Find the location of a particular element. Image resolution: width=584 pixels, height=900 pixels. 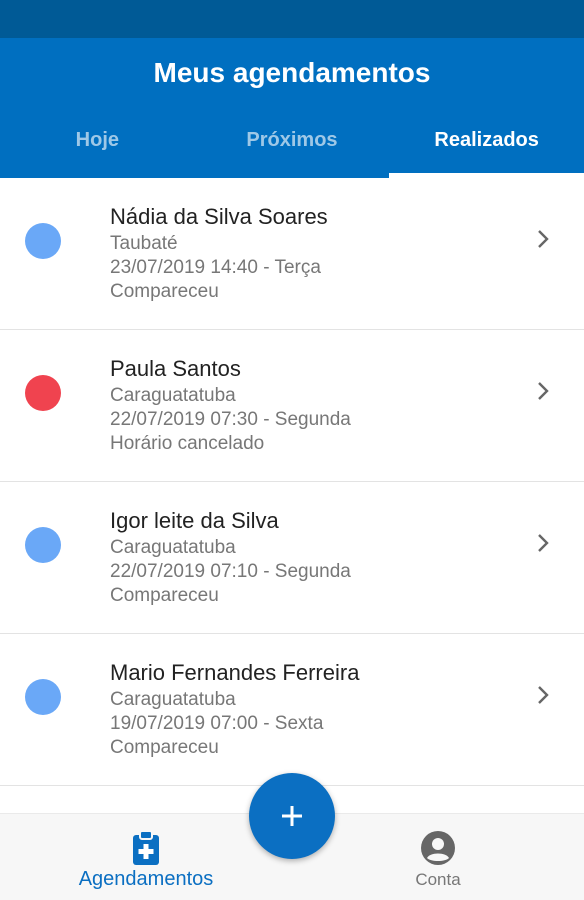

page-title: Meus agendamentos is located at coordinates (292, 72).